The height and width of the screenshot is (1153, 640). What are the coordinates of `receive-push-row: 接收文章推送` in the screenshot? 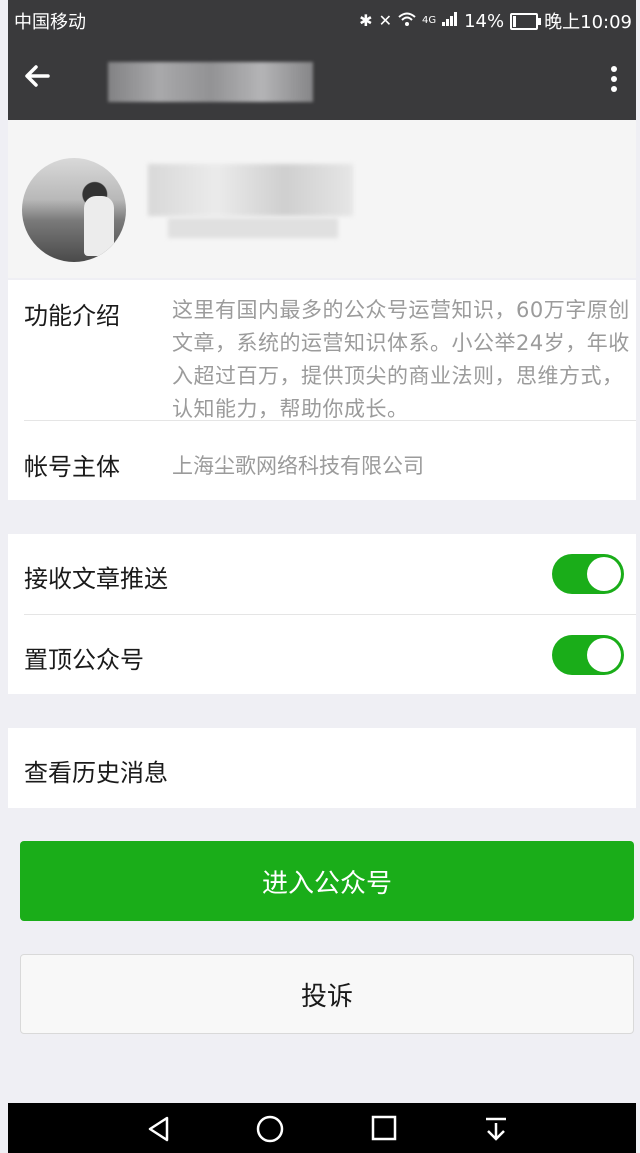 It's located at (322, 574).